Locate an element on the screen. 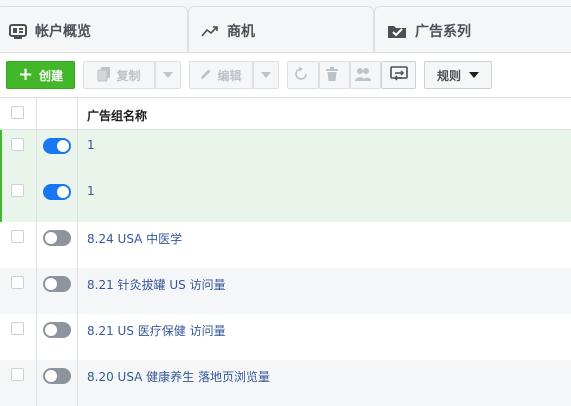 The width and height of the screenshot is (571, 406). selection-indicator is located at coordinates (1, 176).